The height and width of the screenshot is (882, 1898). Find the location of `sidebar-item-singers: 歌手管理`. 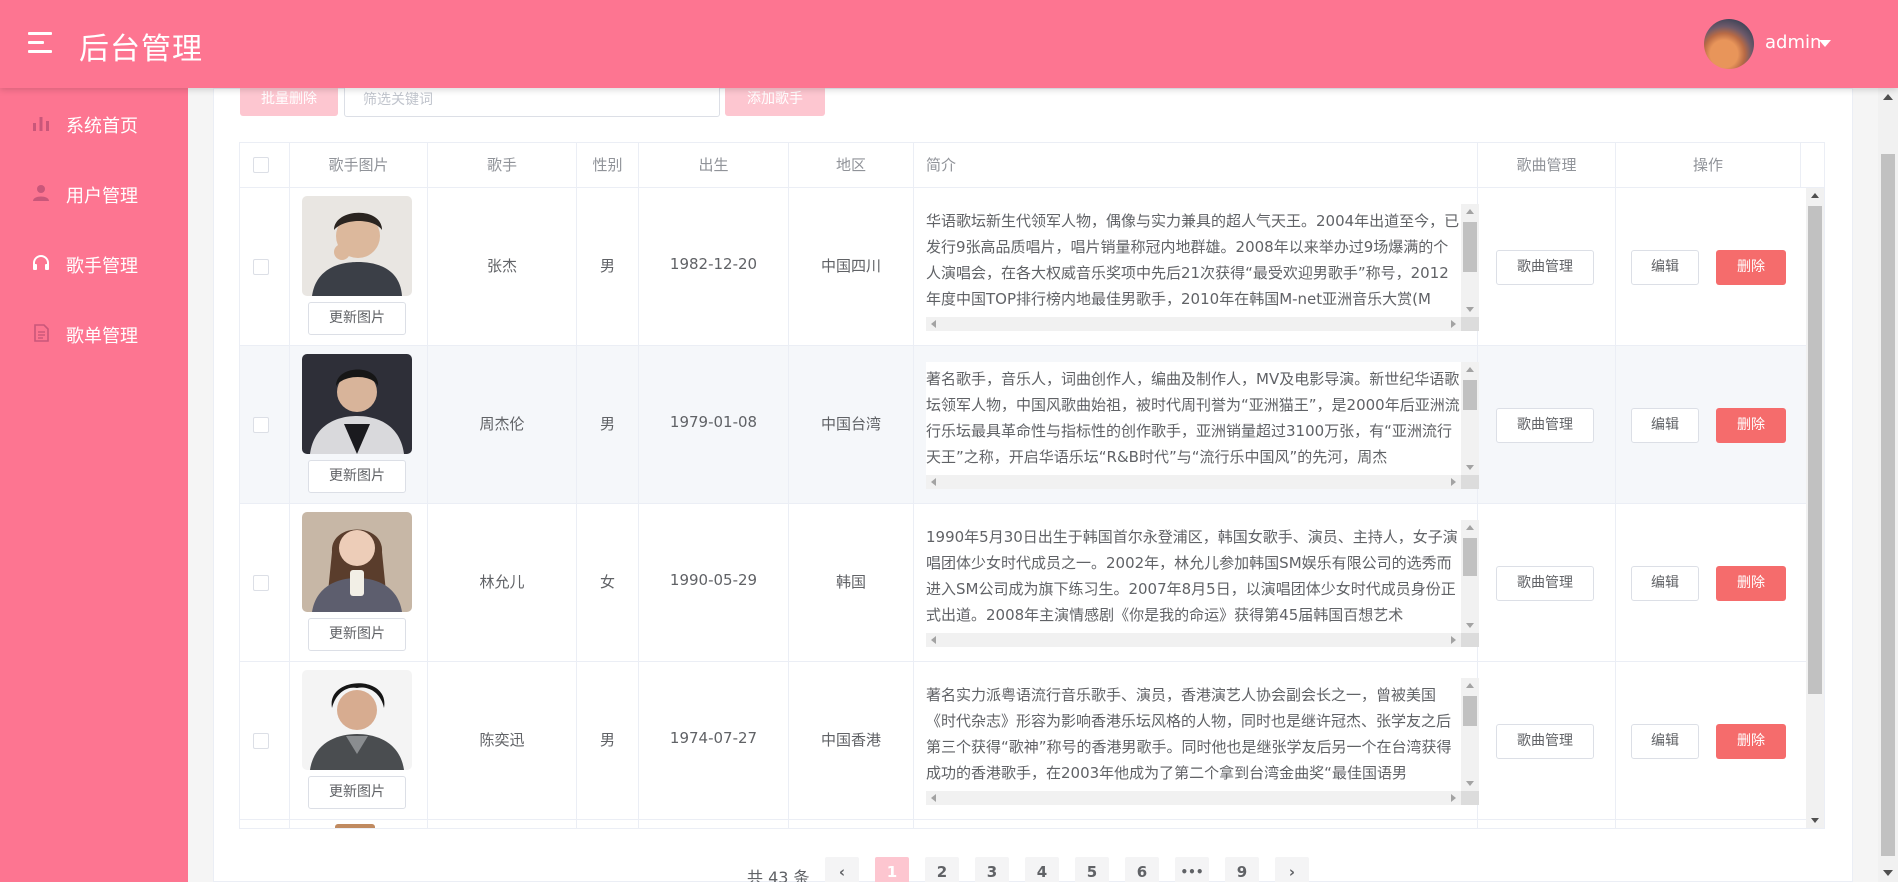

sidebar-item-singers: 歌手管理 is located at coordinates (94, 263).